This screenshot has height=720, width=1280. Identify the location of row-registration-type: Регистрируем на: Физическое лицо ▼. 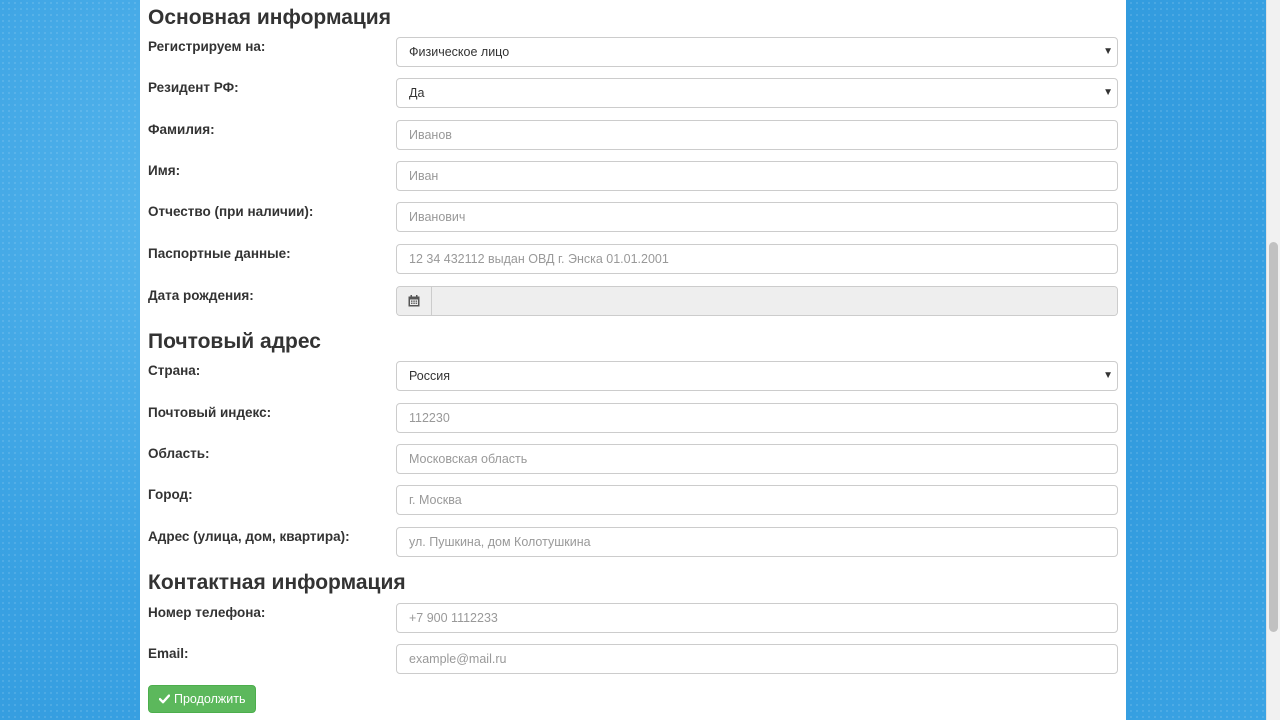
(633, 52).